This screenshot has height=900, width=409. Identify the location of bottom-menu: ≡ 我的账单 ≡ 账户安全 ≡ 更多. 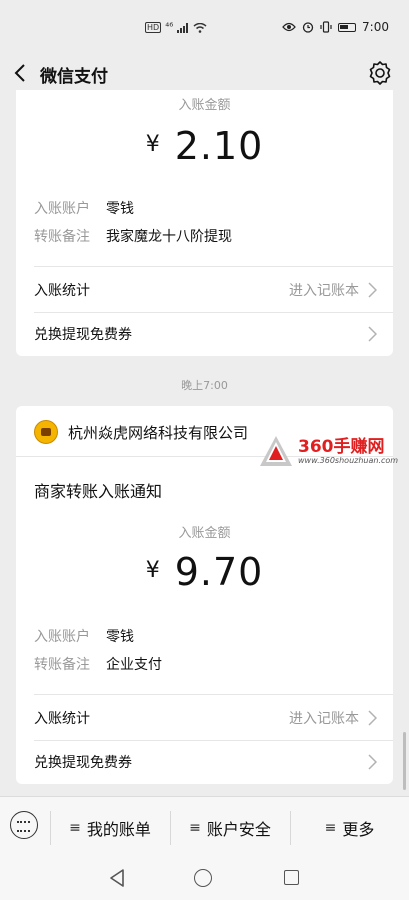
(204, 827).